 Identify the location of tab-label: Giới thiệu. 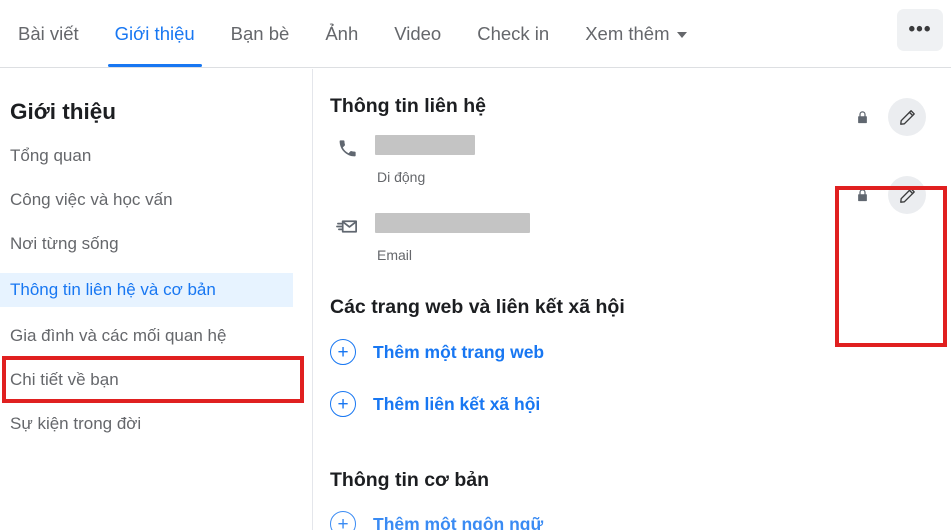
(154, 33).